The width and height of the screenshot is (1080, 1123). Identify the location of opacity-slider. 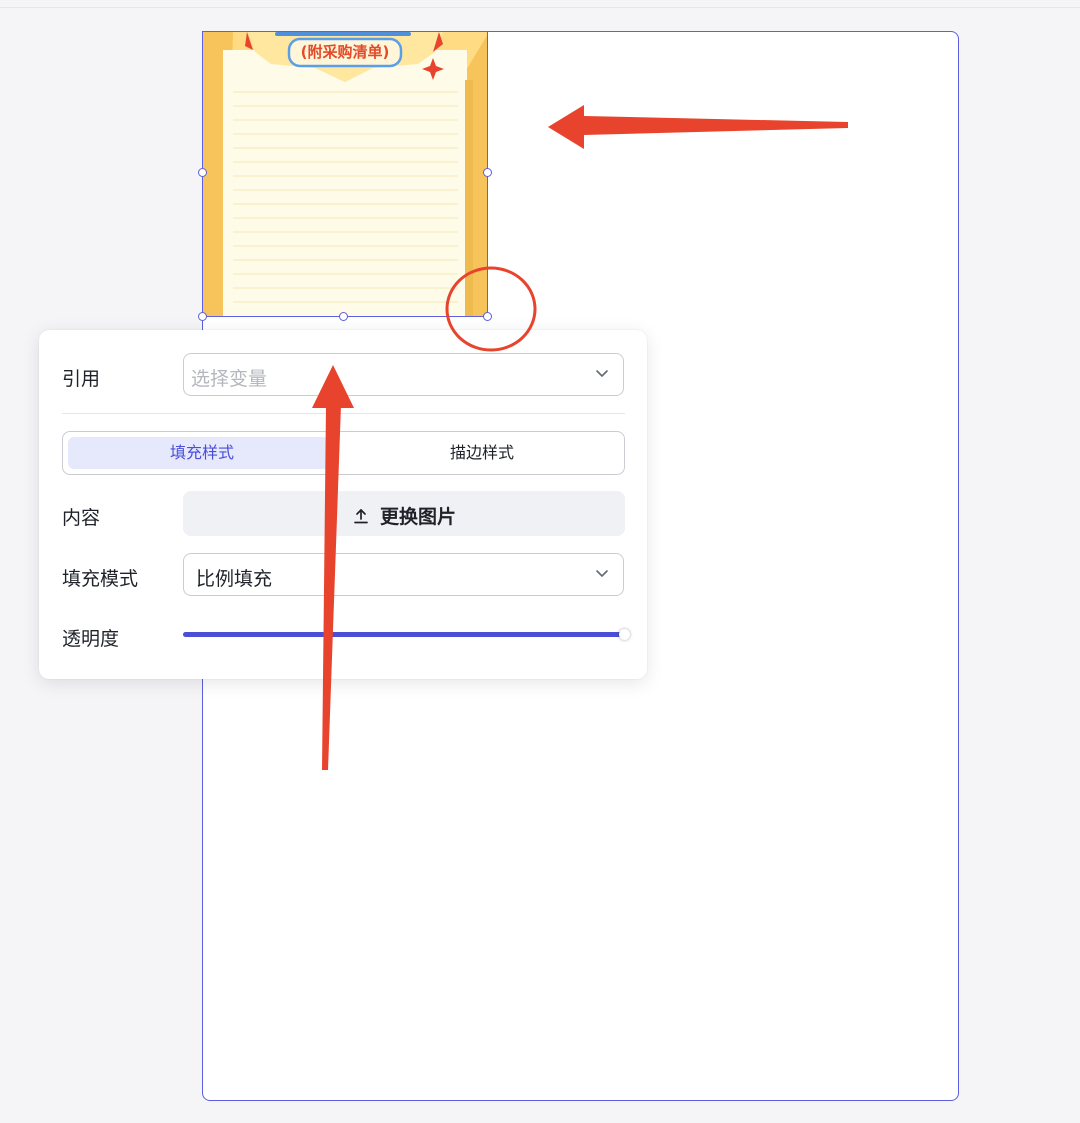
(406, 634).